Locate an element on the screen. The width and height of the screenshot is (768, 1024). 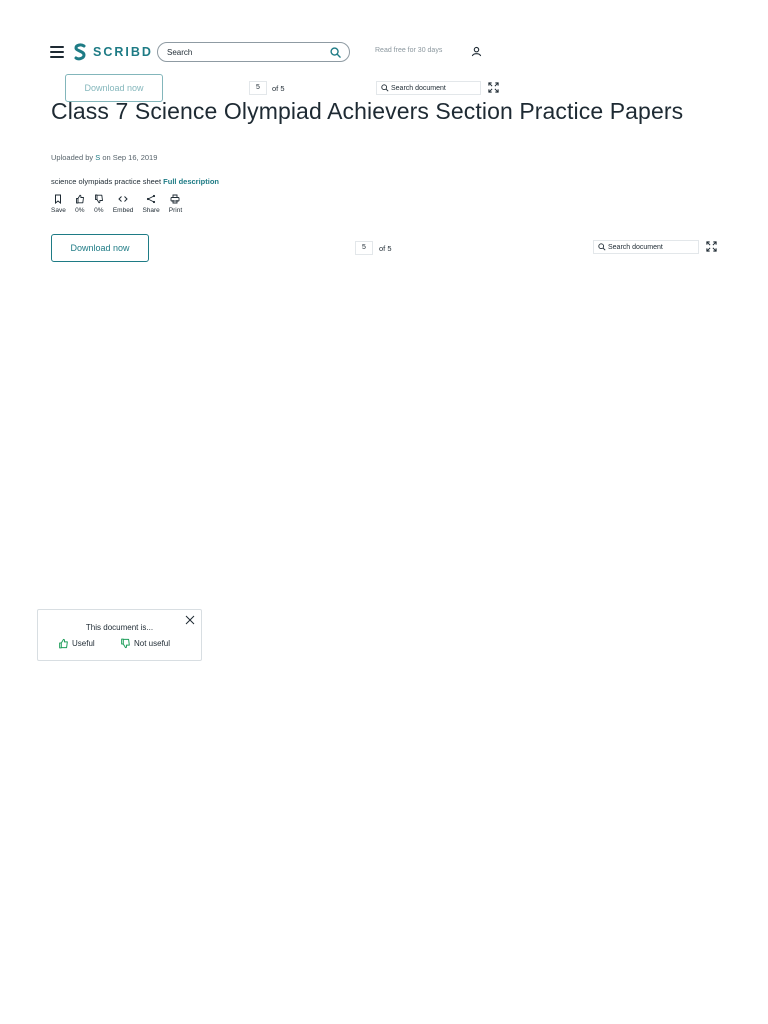
useful-button: Useful is located at coordinates (76, 643).